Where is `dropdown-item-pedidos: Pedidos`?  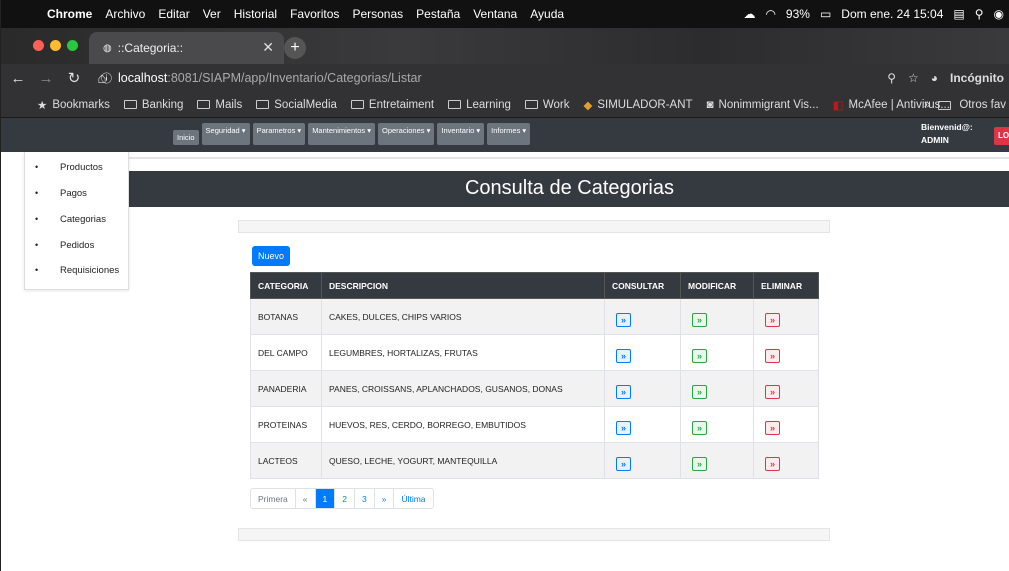 dropdown-item-pedidos: Pedidos is located at coordinates (64, 245).